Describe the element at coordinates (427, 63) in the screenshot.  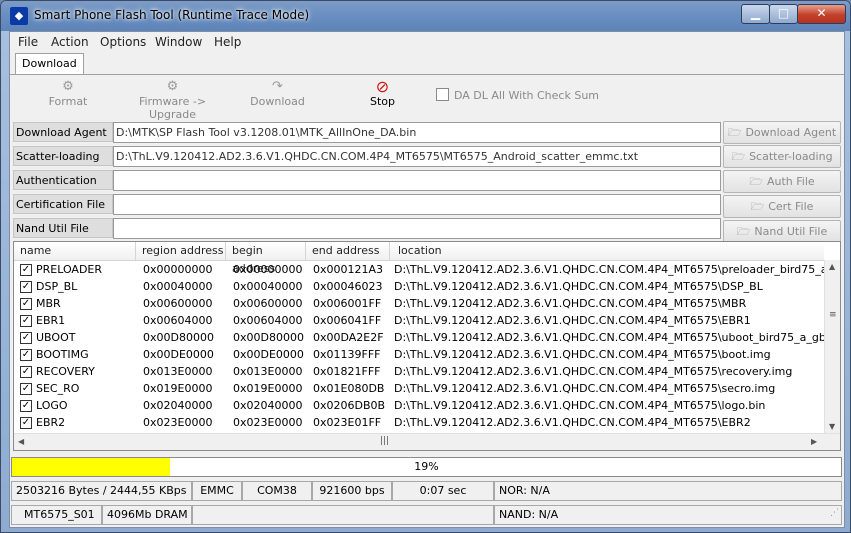
I see `tab-row: Download` at that location.